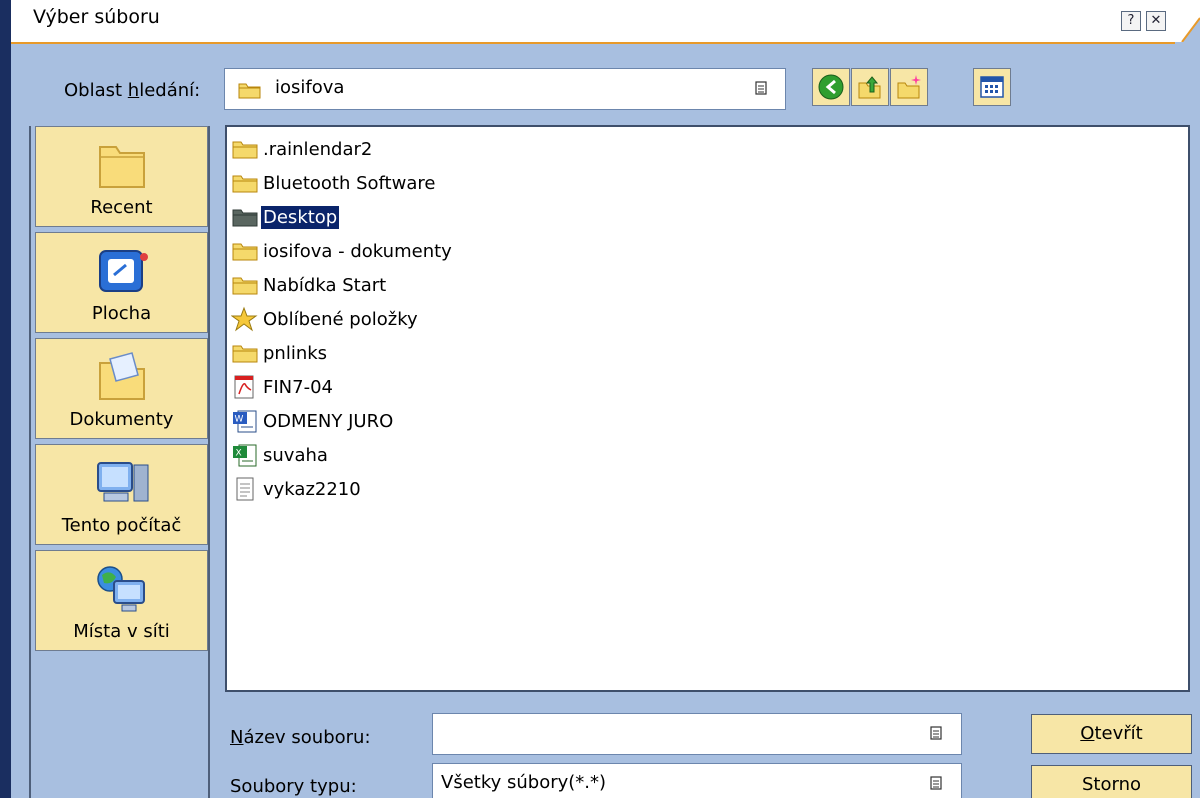 This screenshot has height=798, width=1200. I want to click on file-item: X suvaha, so click(280, 455).